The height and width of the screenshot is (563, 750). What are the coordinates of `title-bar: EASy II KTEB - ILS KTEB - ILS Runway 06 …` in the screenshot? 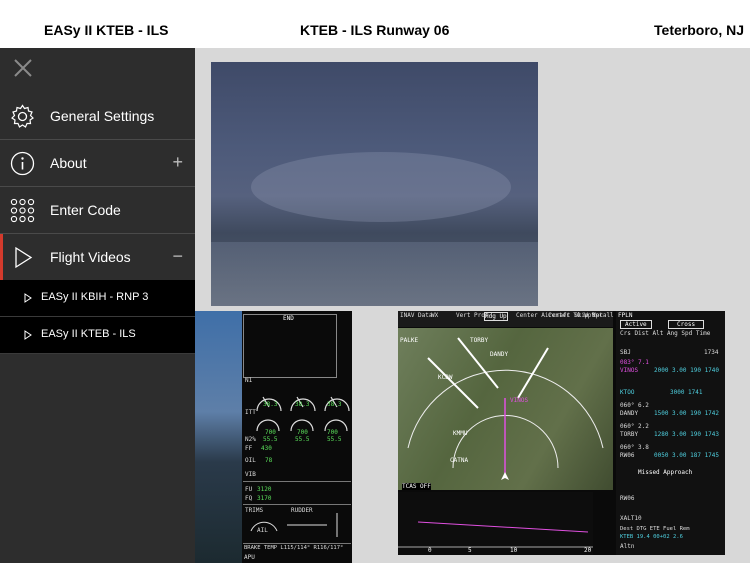 It's located at (375, 24).